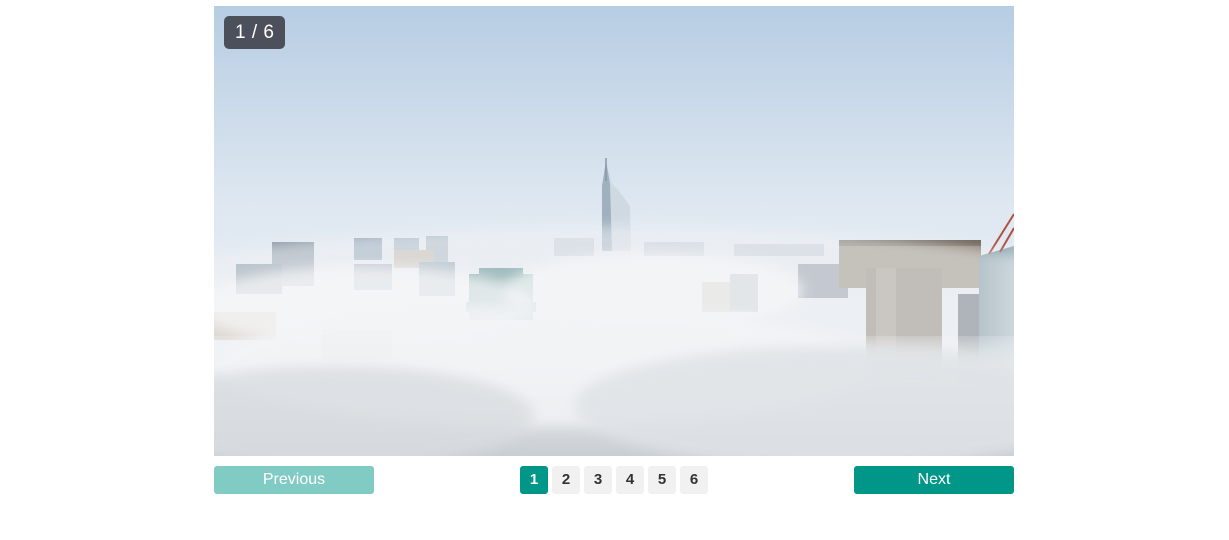  What do you see at coordinates (694, 480) in the screenshot?
I see `page-button-6: 6` at bounding box center [694, 480].